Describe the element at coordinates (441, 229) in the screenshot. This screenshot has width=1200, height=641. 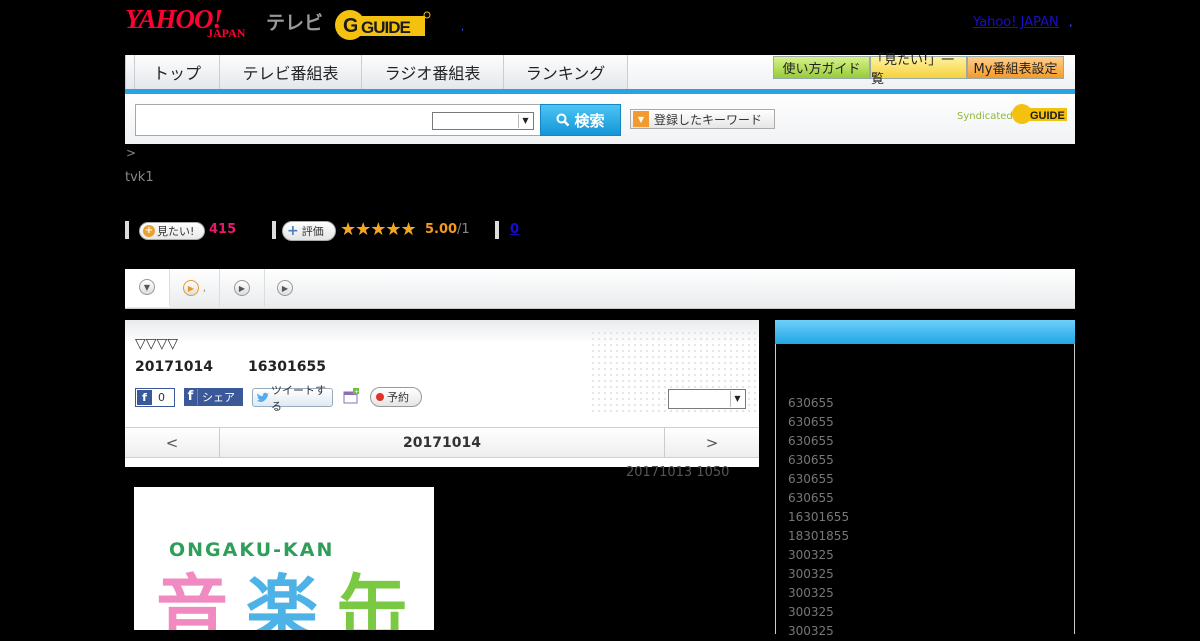
I see `rating-score: 5.00` at that location.